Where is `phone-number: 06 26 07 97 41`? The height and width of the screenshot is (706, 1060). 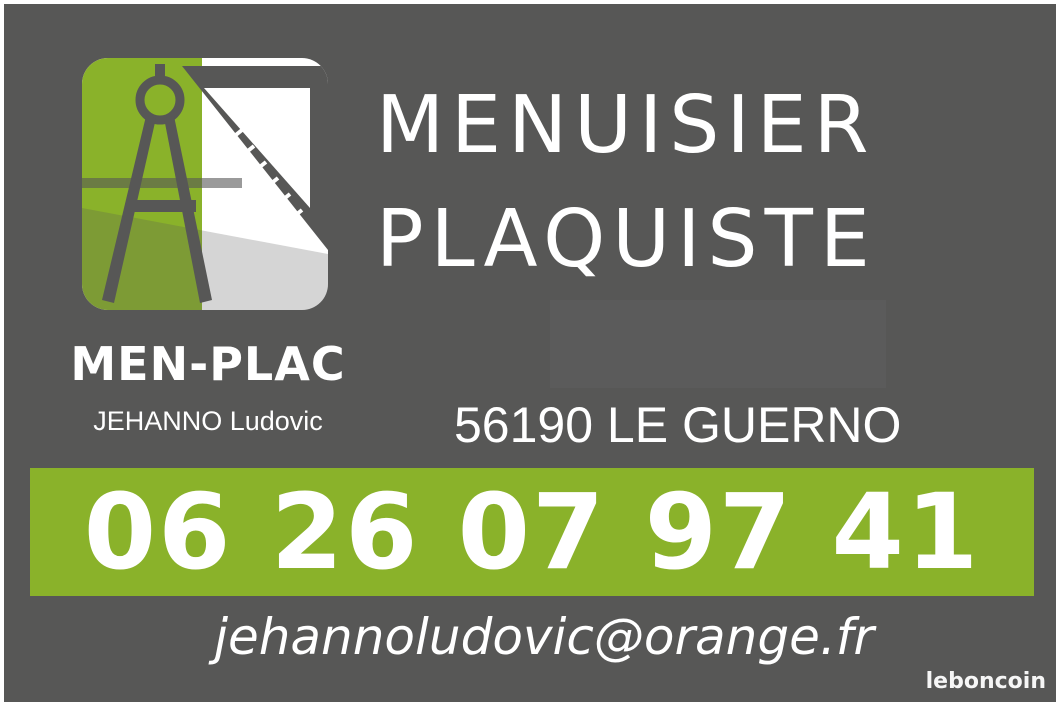
phone-number: 06 26 07 97 41 is located at coordinates (532, 532).